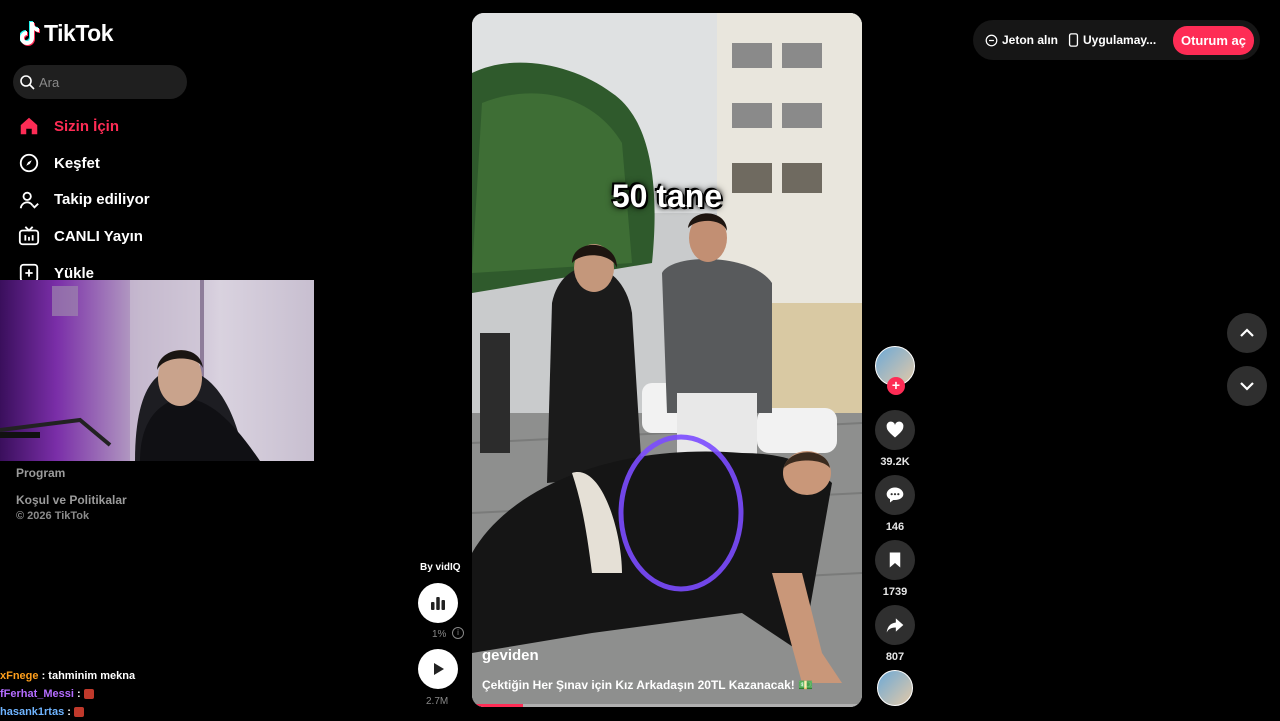 The height and width of the screenshot is (721, 1280). Describe the element at coordinates (1030, 40) in the screenshot. I see `get-coins-label: Jeton alın` at that location.